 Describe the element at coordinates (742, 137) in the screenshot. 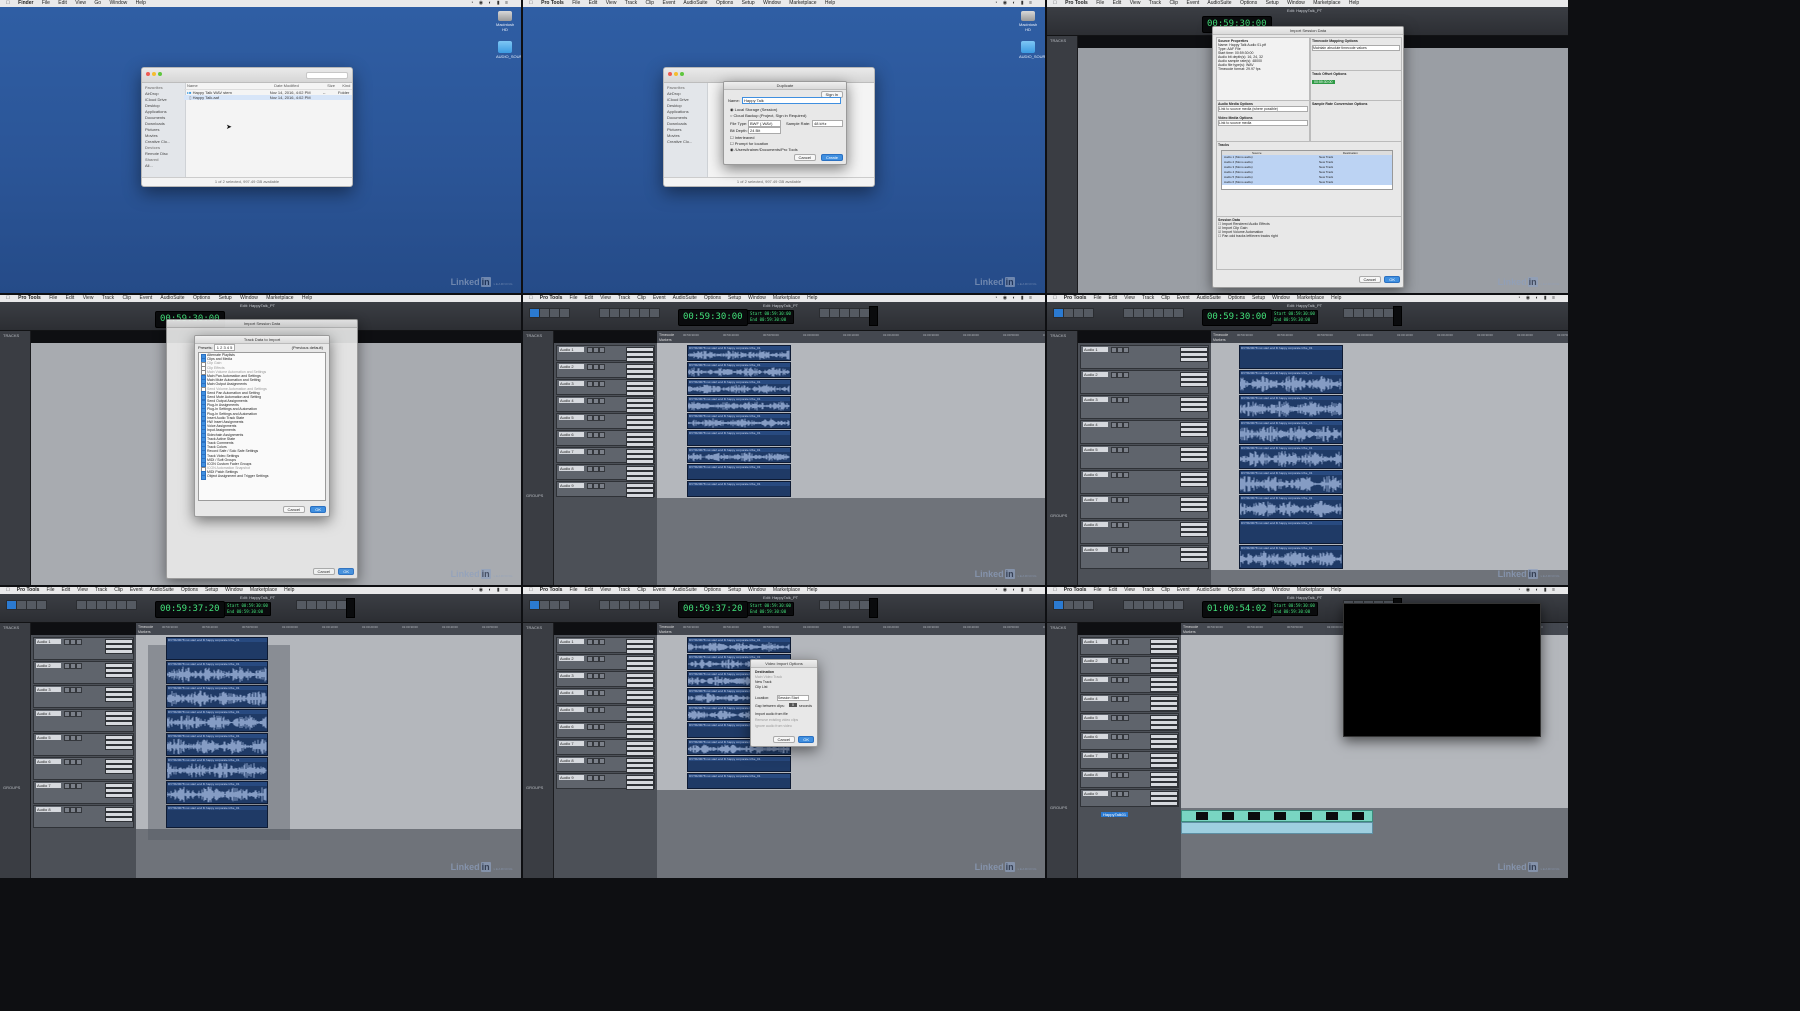

I see `interleaved-checkbox: ☐ Interleaved` at that location.